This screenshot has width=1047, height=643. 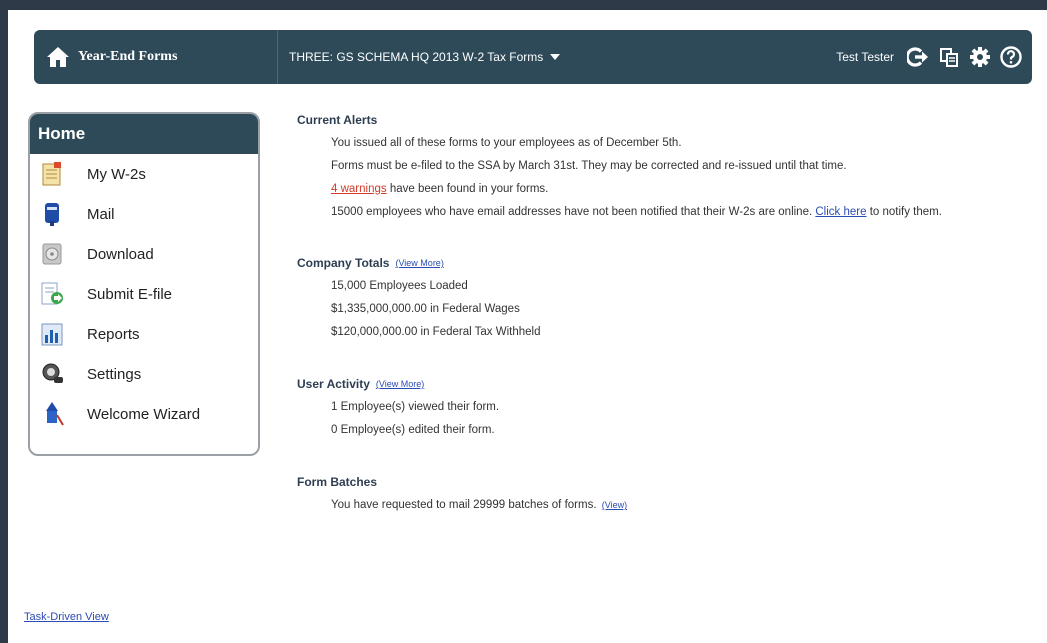 What do you see at coordinates (52, 294) in the screenshot?
I see `submit-efile-icon` at bounding box center [52, 294].